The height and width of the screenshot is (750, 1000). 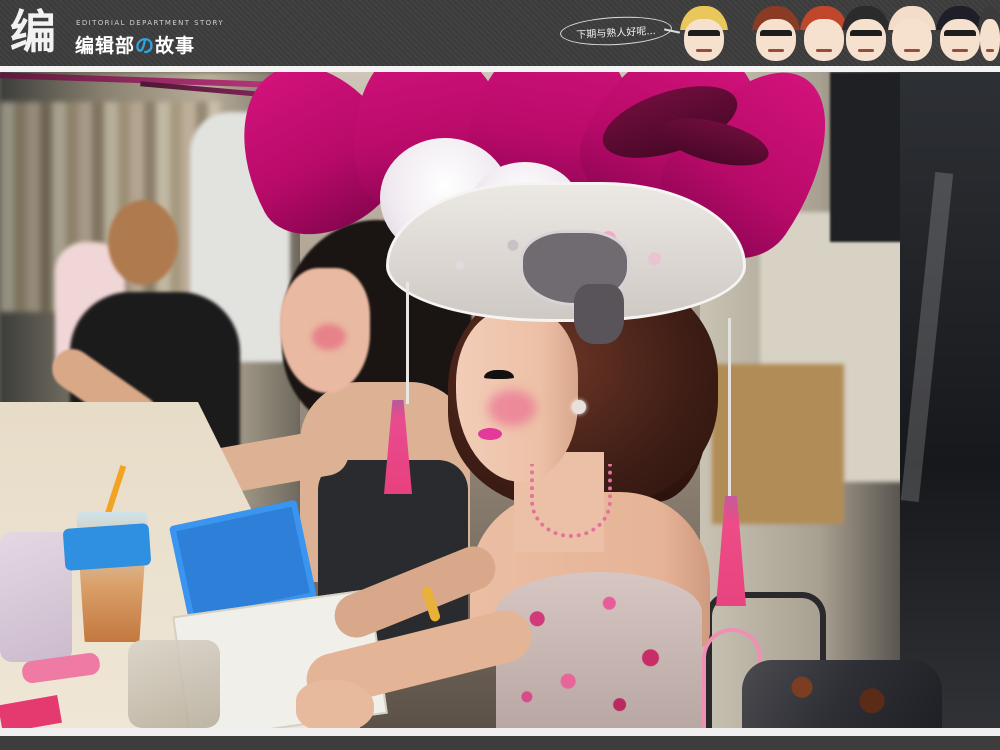 I want to click on logo-cn-right: 故事, so click(x=175, y=46).